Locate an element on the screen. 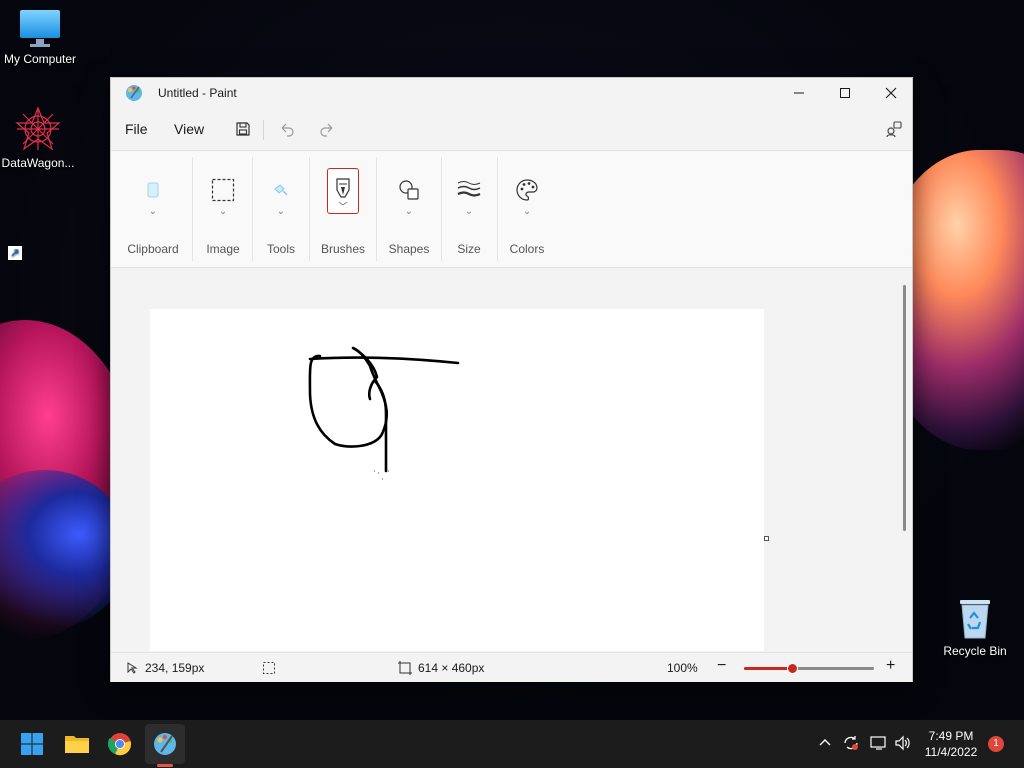  canvas-size: 614 × 460px is located at coordinates (441, 668).